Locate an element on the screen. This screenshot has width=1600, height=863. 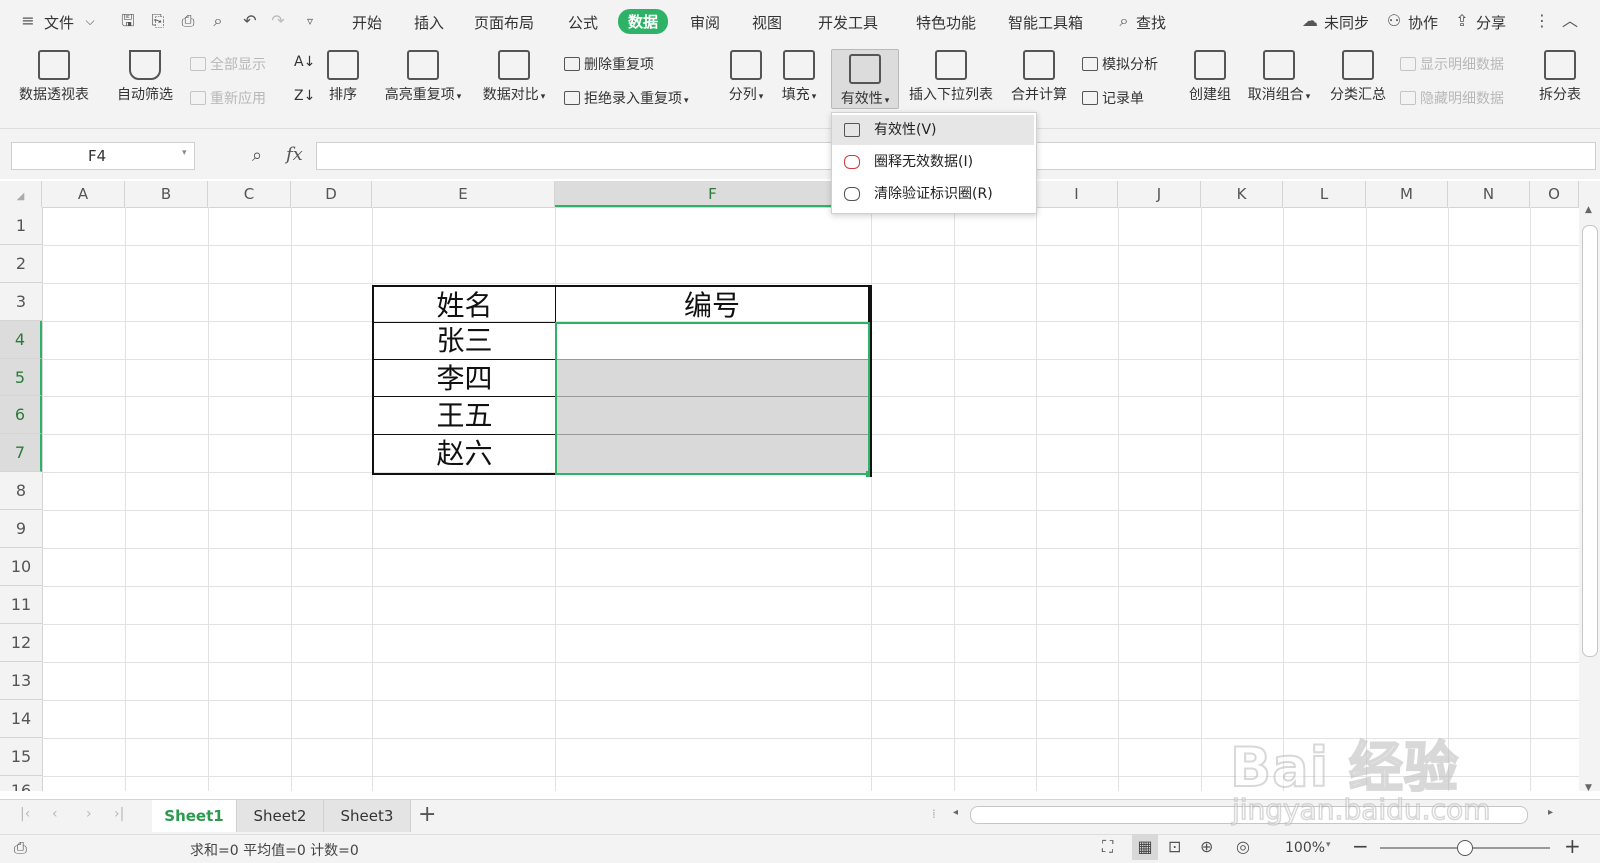
redo-icon: ↷ is located at coordinates (278, 21).